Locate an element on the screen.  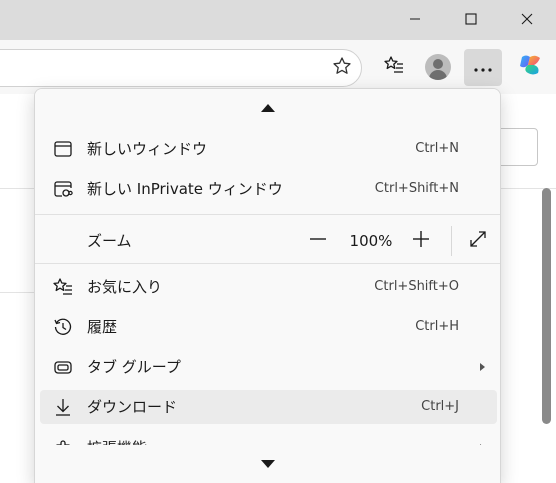
caret-up-icon is located at coordinates (267, 108).